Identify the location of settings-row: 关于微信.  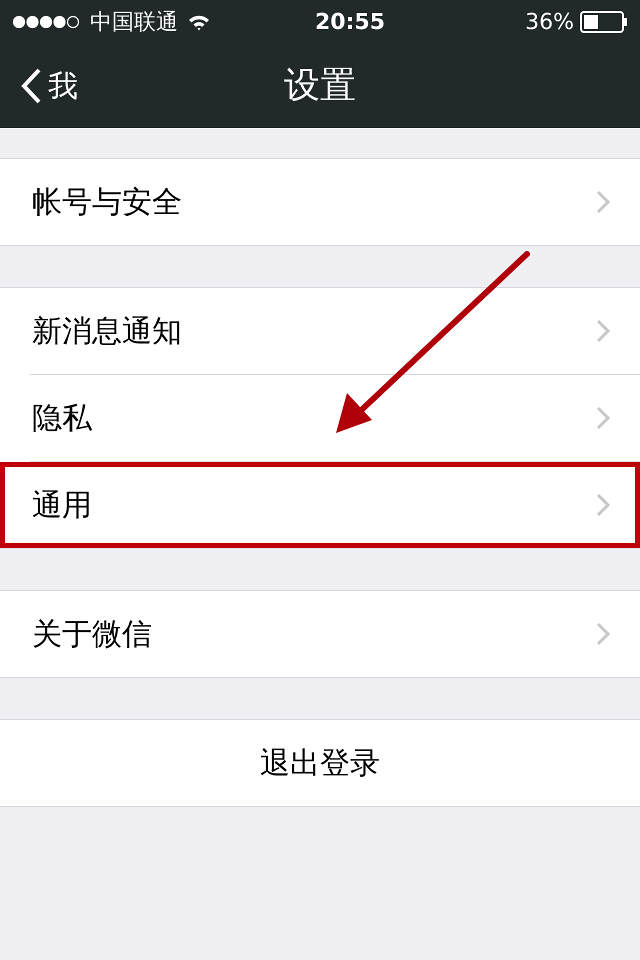
(320, 634).